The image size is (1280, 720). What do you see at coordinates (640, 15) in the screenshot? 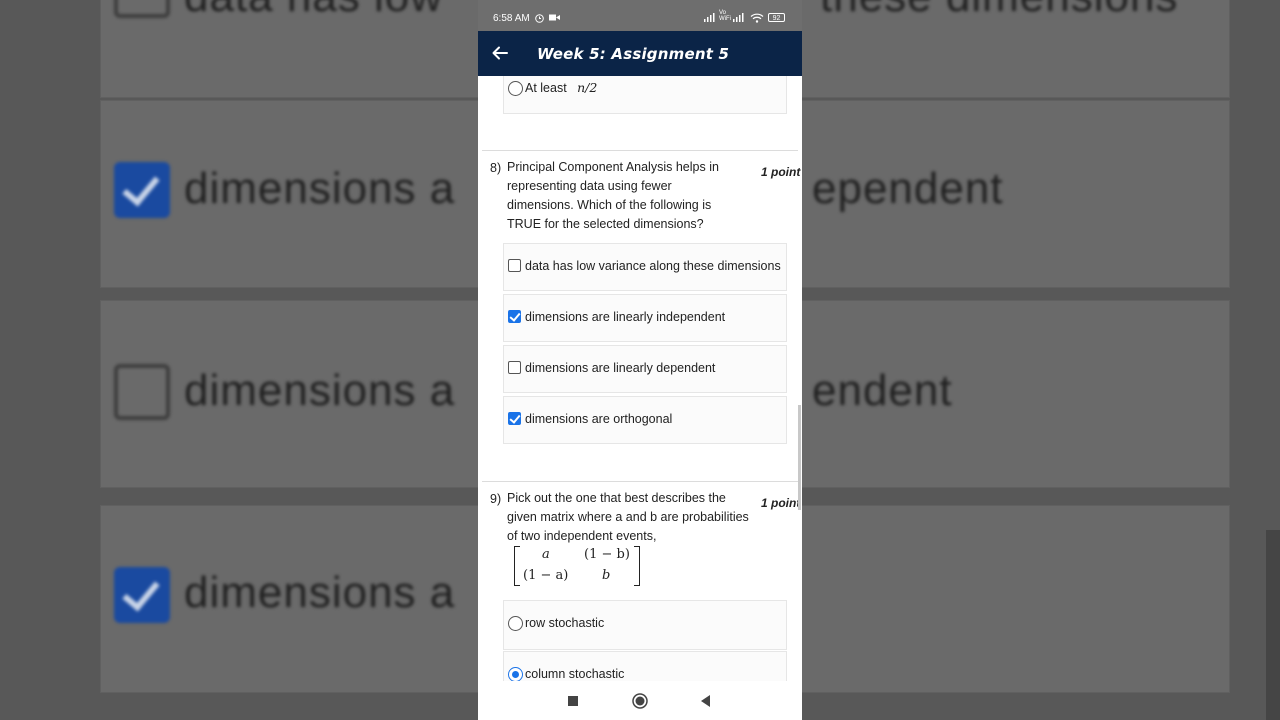
I see `status-bar: 6:58 AM Vo WiFi 92` at bounding box center [640, 15].